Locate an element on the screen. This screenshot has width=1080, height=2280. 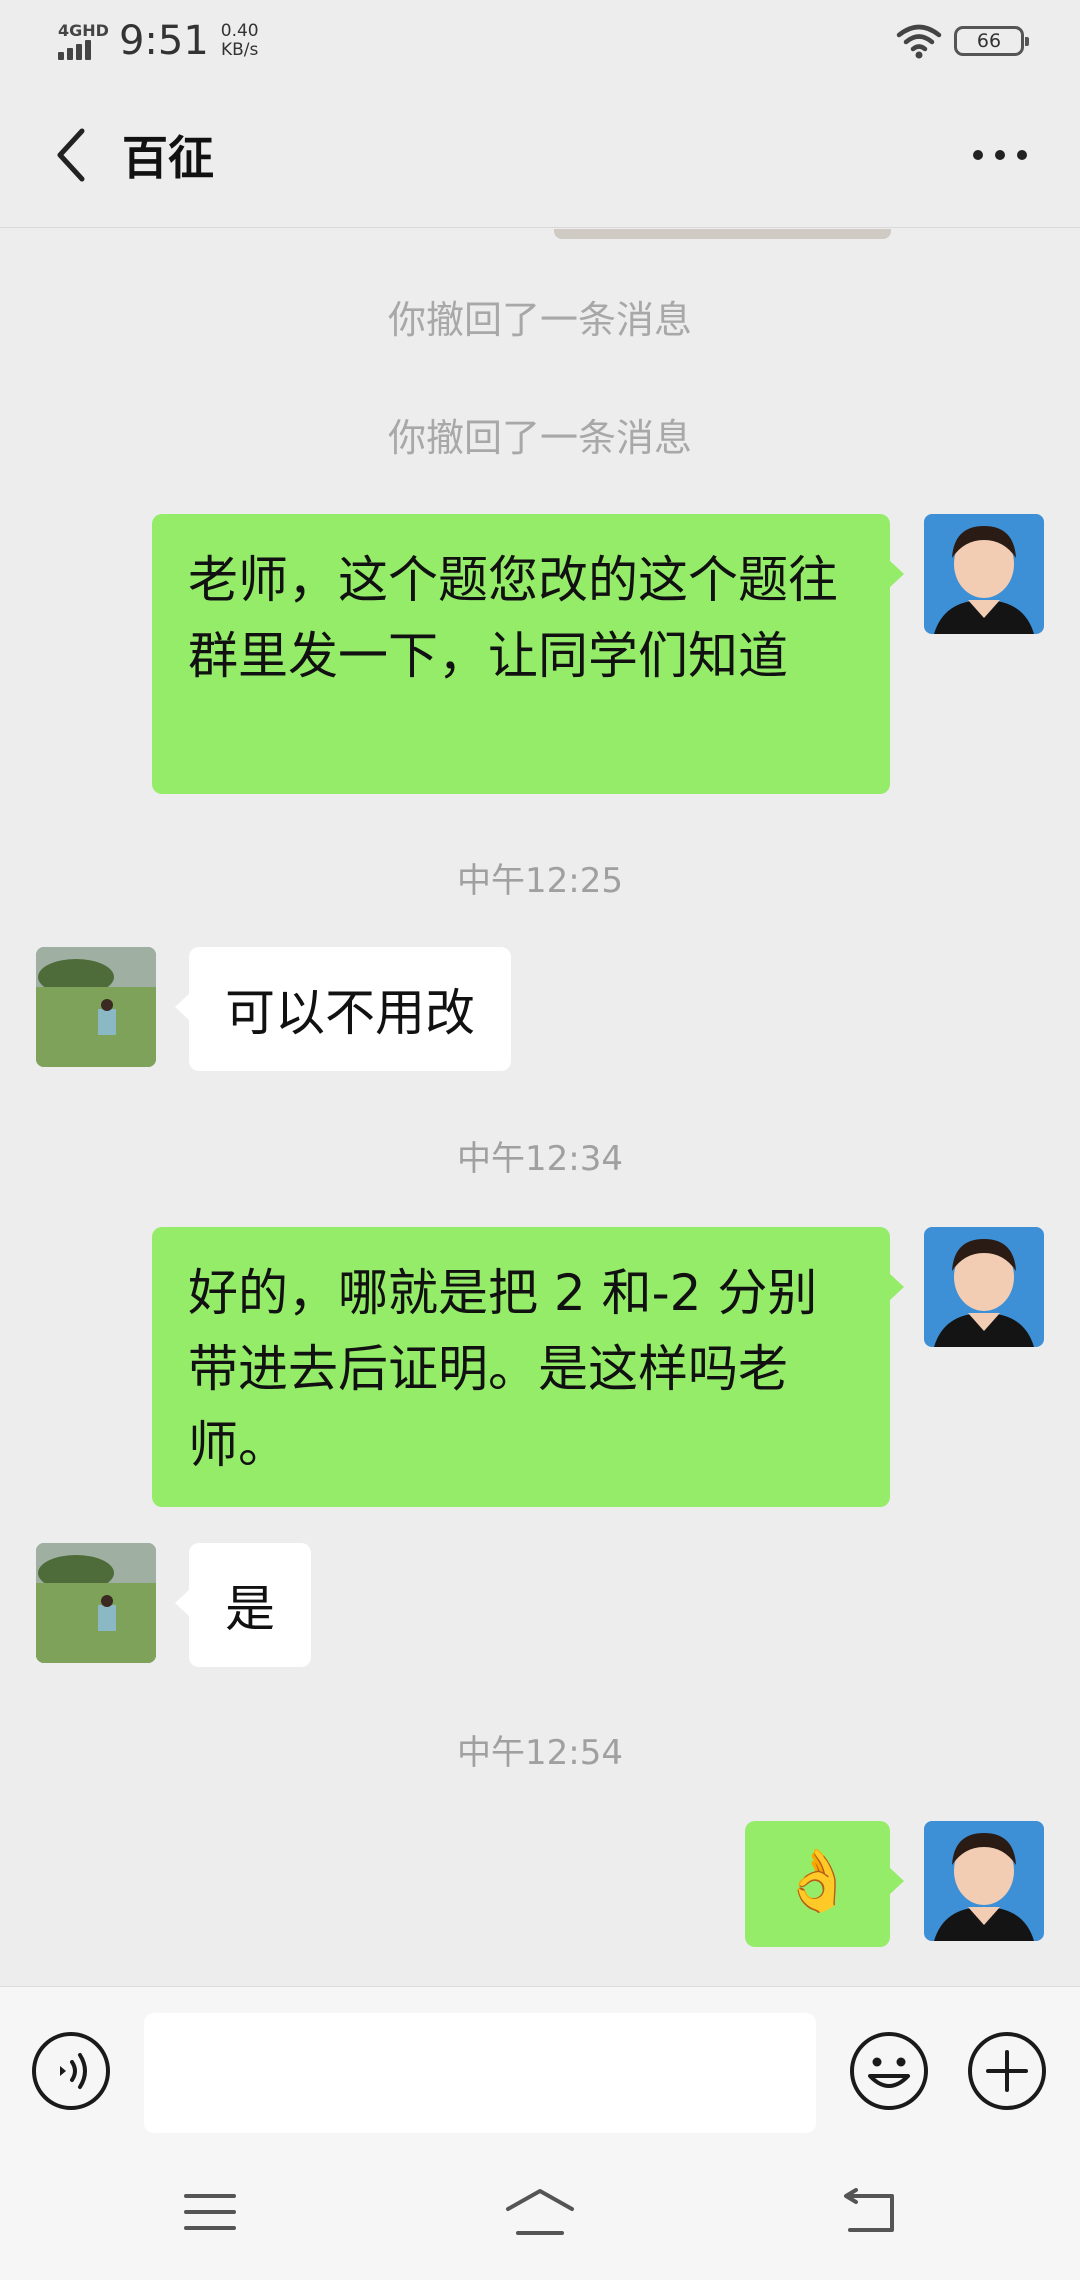
network-speed: 0.40 KB/s is located at coordinates (240, 41).